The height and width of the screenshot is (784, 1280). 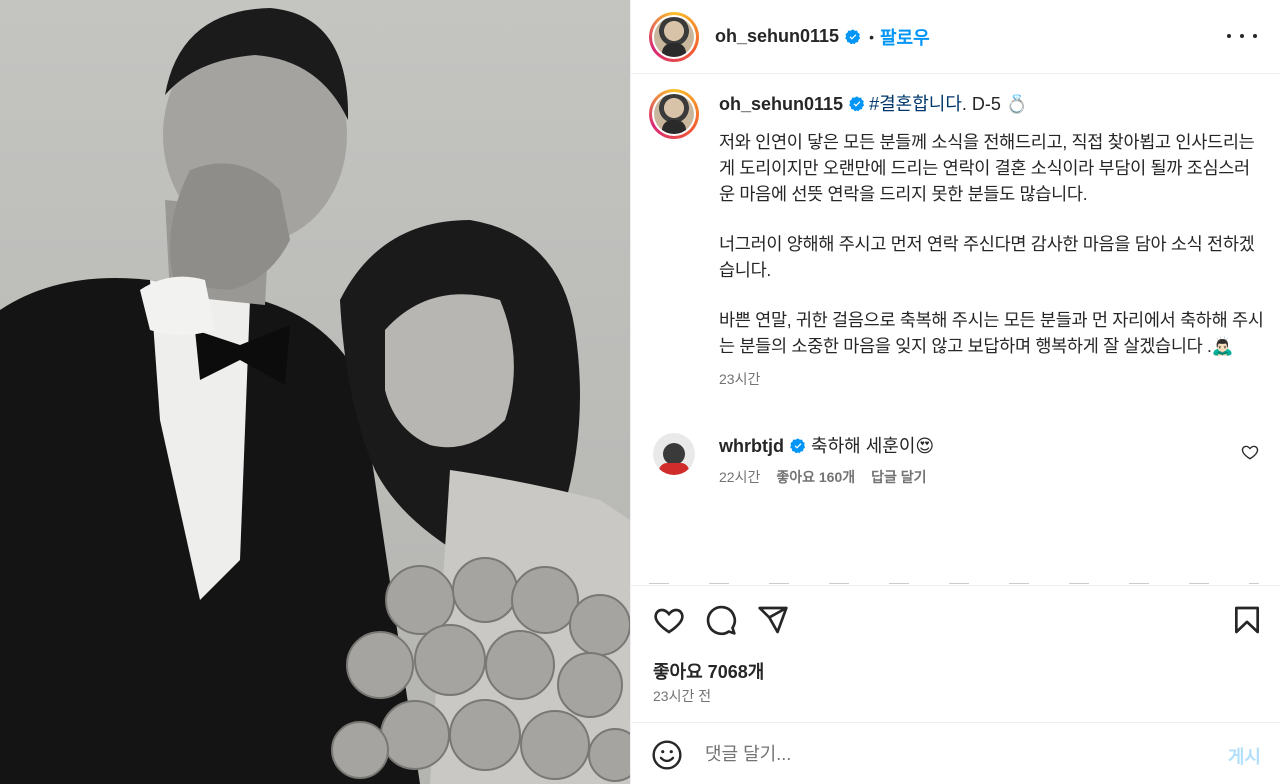 I want to click on comment-item: whrbtjd 축하해 세훈이😍 22시간 좋아요 160개 답글 달기, so click(x=954, y=466).